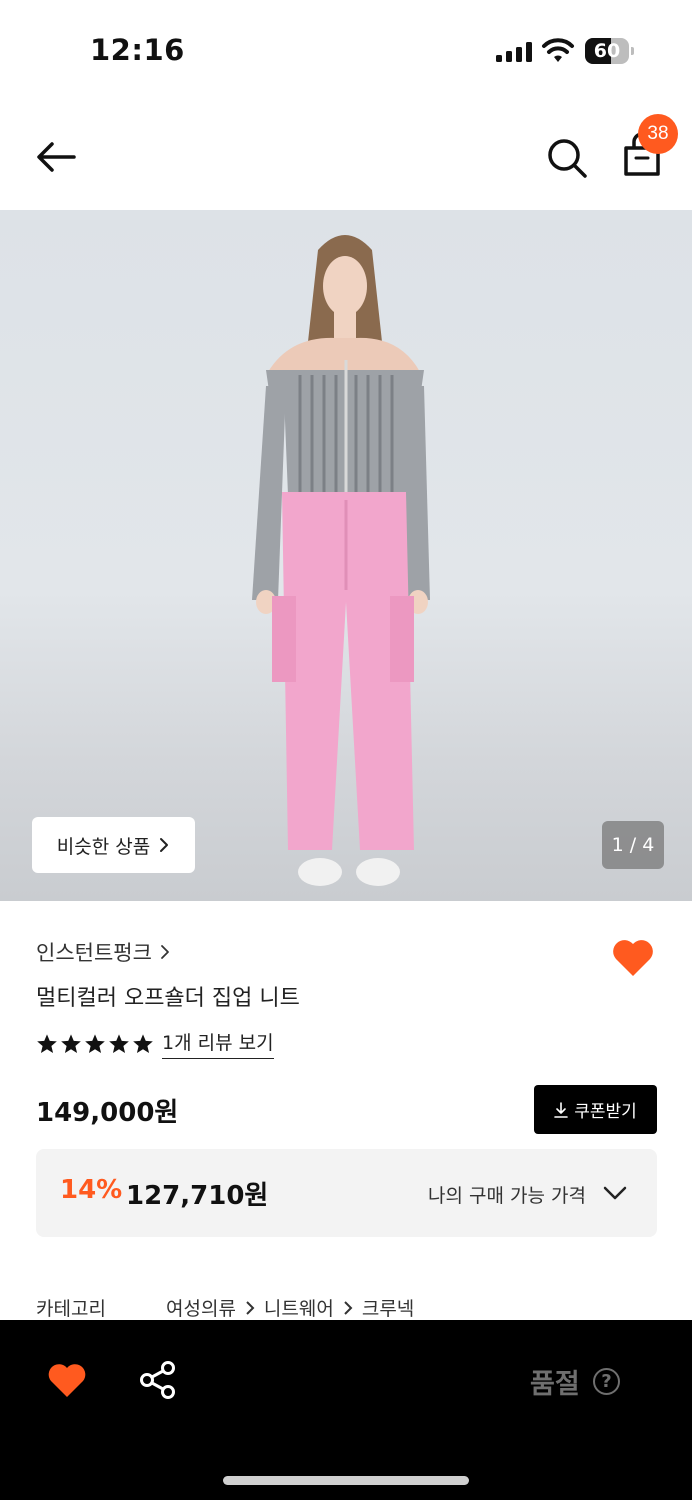  What do you see at coordinates (561, 1109) in the screenshot?
I see `download-icon` at bounding box center [561, 1109].